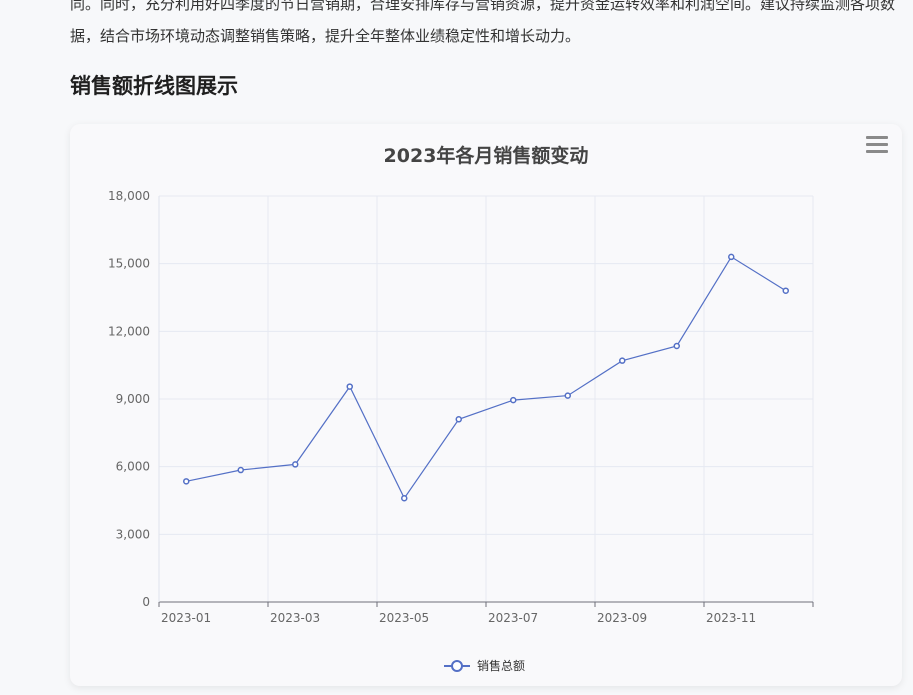  I want to click on x-tick-label: 2023-09, so click(622, 618).